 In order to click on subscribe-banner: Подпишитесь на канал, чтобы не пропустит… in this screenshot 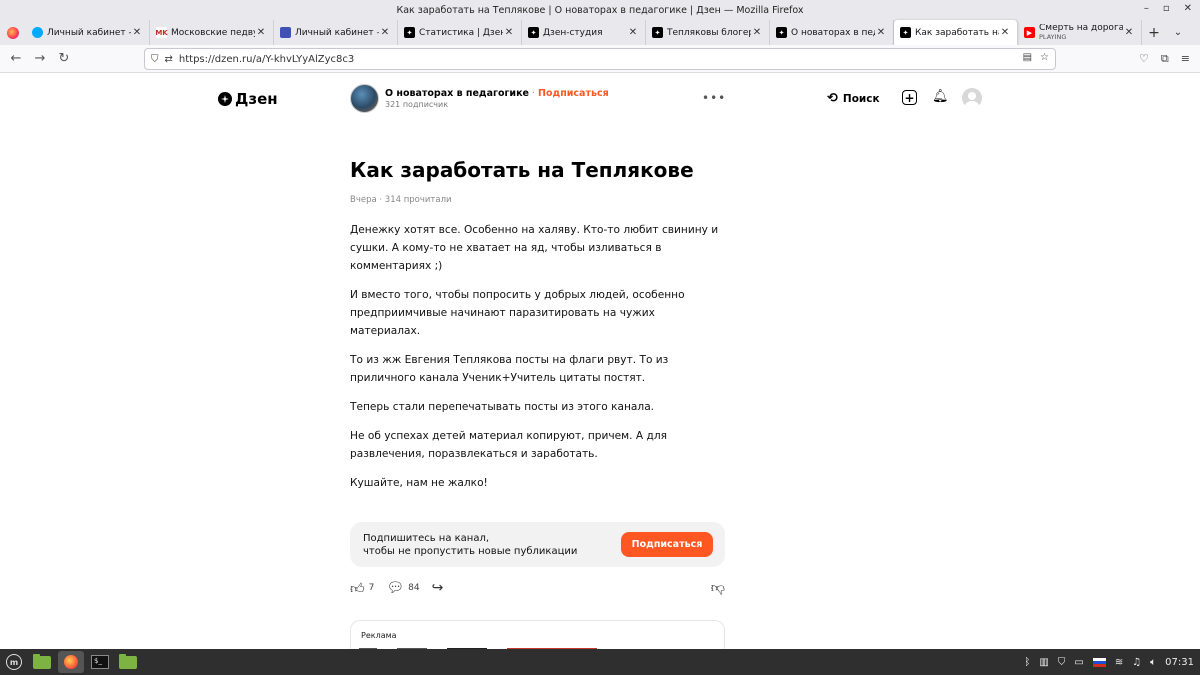, I will do `click(537, 544)`.